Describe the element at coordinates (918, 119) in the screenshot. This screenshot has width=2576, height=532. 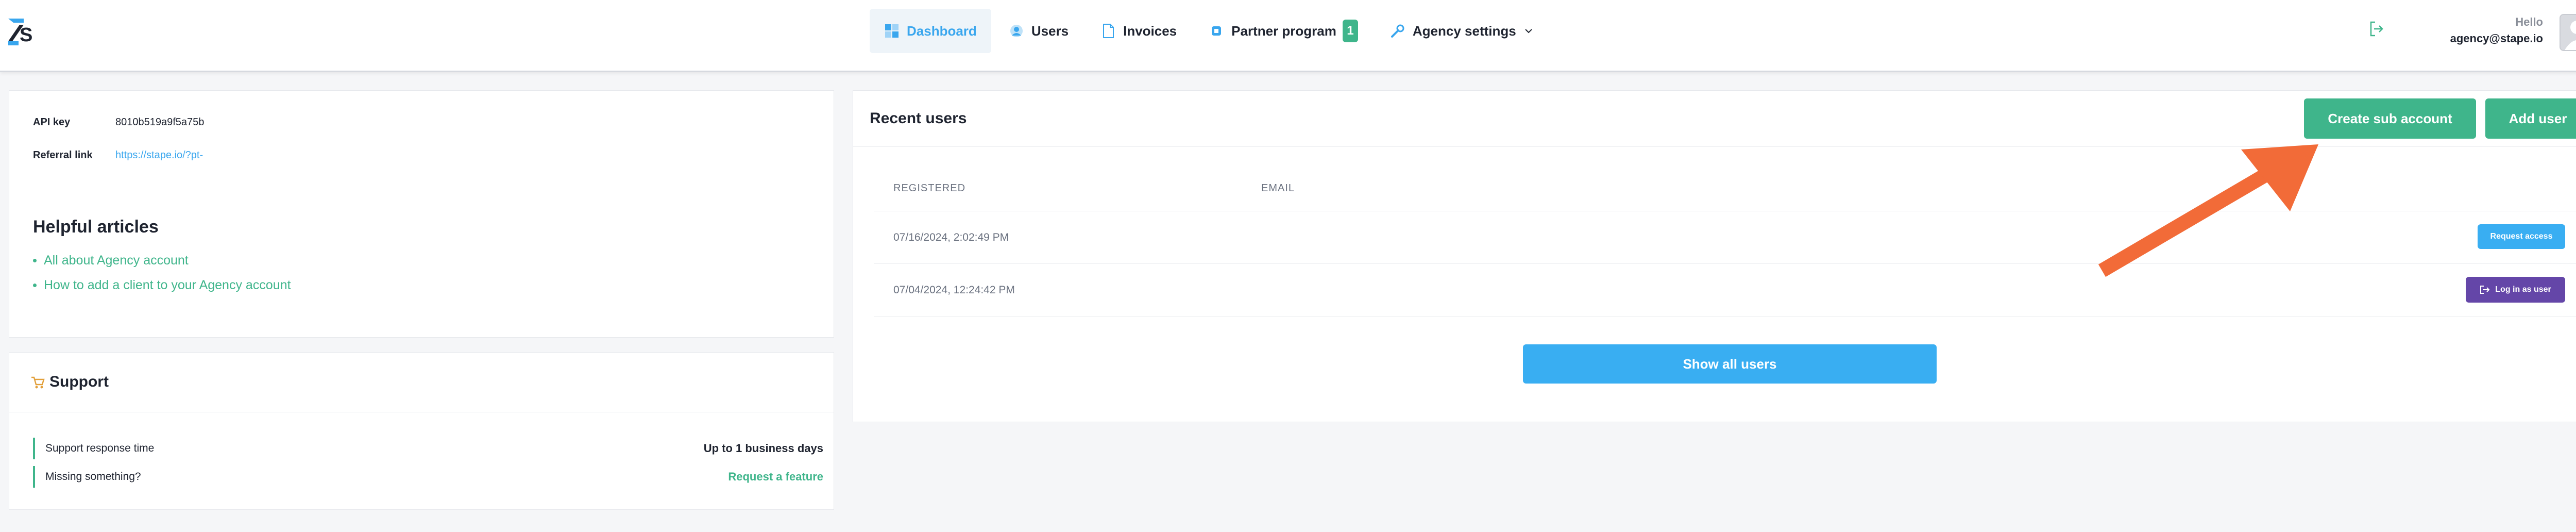
I see `recent-users-title: Recent users` at that location.